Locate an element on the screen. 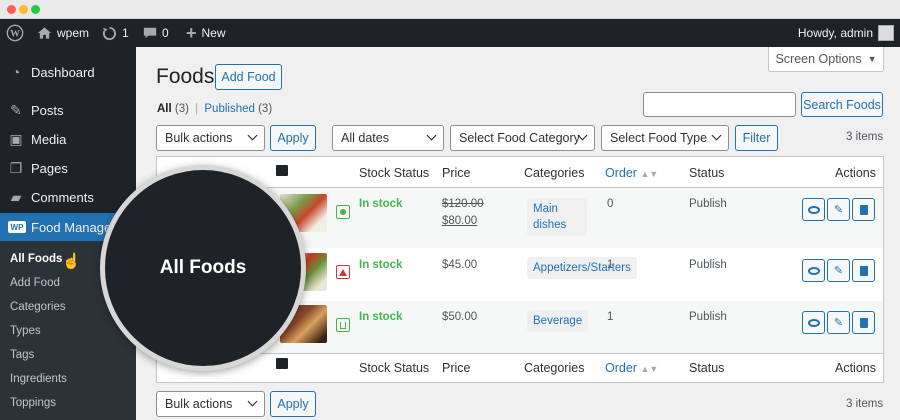 The image size is (900, 420). submenu-all-foods: All Foods is located at coordinates (36, 259).